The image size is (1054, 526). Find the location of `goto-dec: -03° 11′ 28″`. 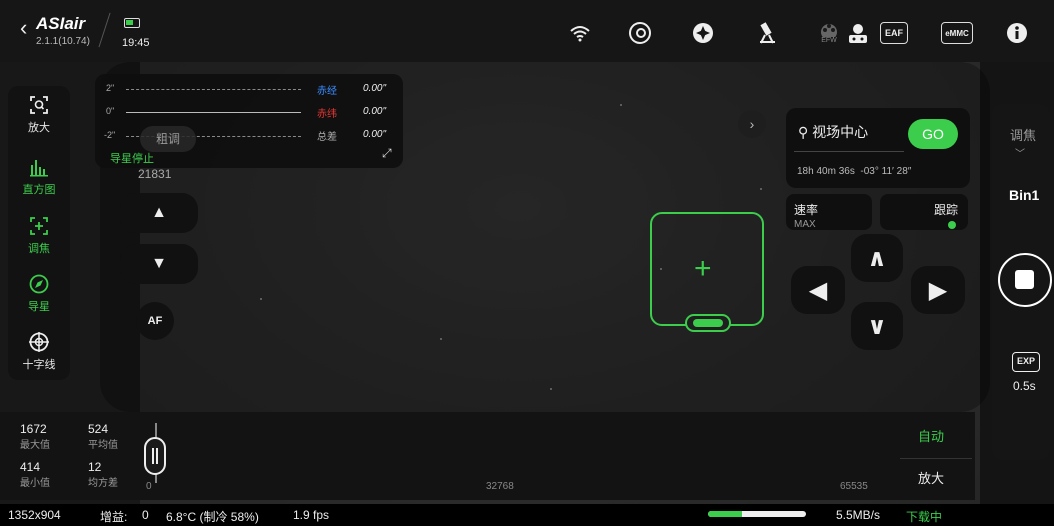

goto-dec: -03° 11′ 28″ is located at coordinates (886, 171).